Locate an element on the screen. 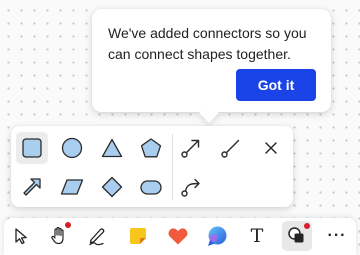 The width and height of the screenshot is (360, 255). curved-connector-icon is located at coordinates (190, 187).